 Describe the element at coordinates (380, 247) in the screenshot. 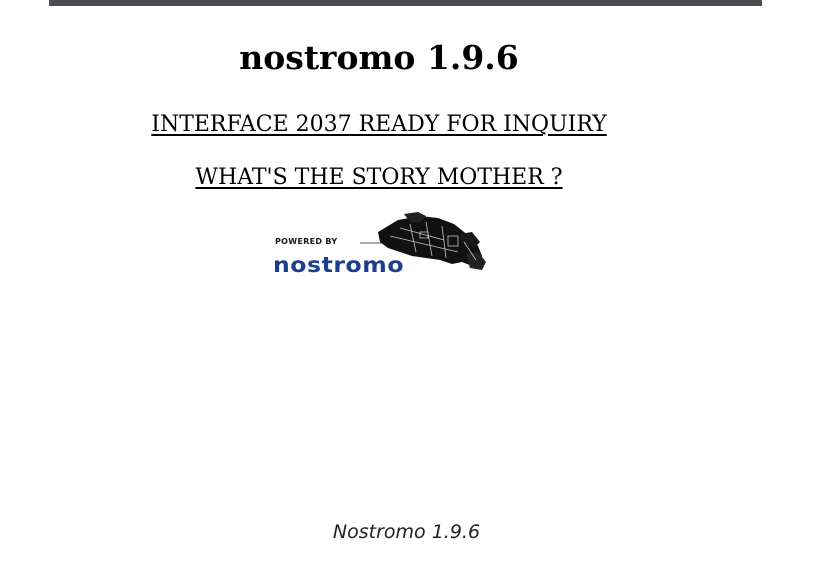

I see `powered-by-logo: POWERED BY nostromo` at that location.